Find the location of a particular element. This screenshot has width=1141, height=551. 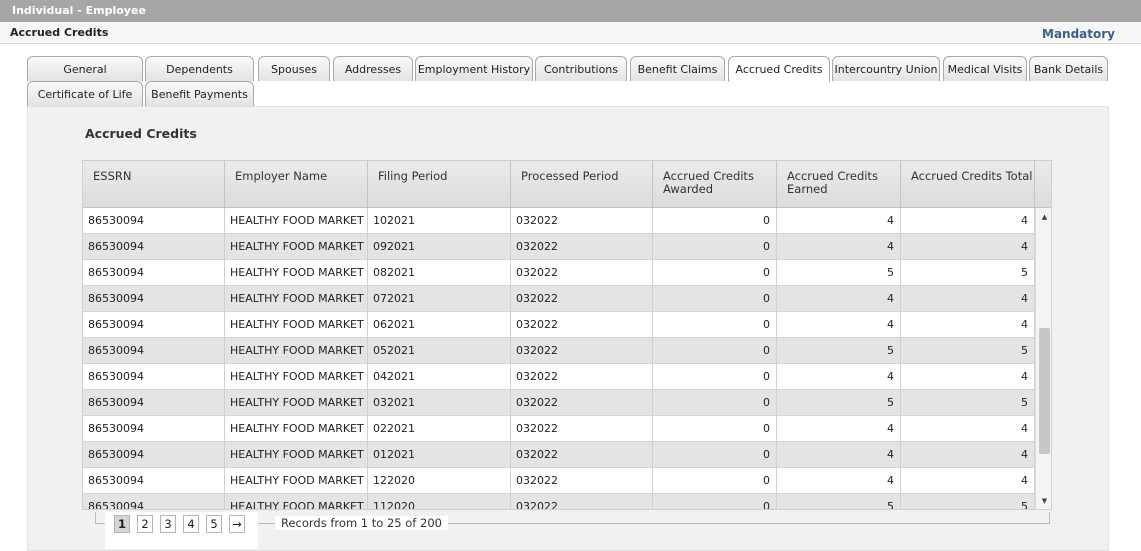

tab-certificate-of-life: Certificate of Life is located at coordinates (85, 93).